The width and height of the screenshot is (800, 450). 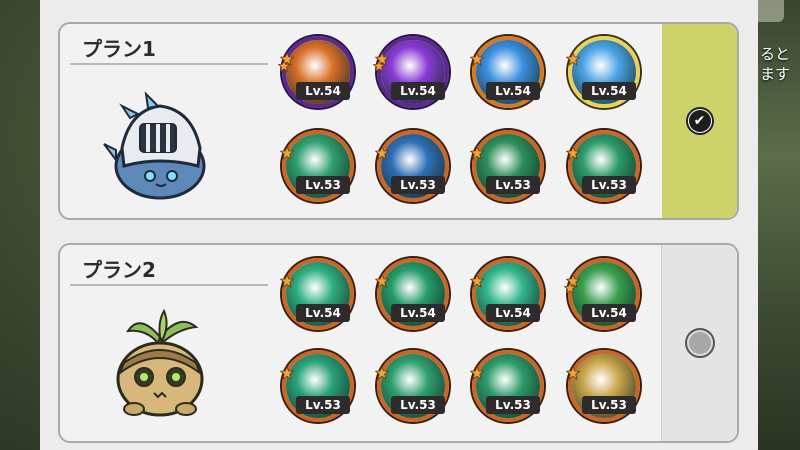 I want to click on plan-select-area: ✔, so click(x=699, y=121).